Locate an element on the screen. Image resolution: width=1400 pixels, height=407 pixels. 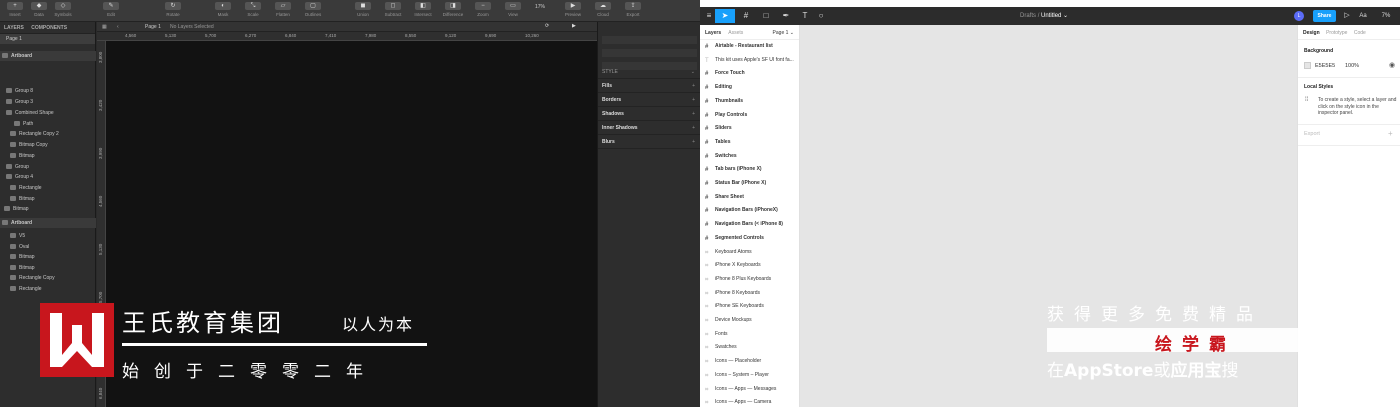
layer-row: ⌗ iPhone 8 Plus Keyboards is located at coordinates (750, 280).